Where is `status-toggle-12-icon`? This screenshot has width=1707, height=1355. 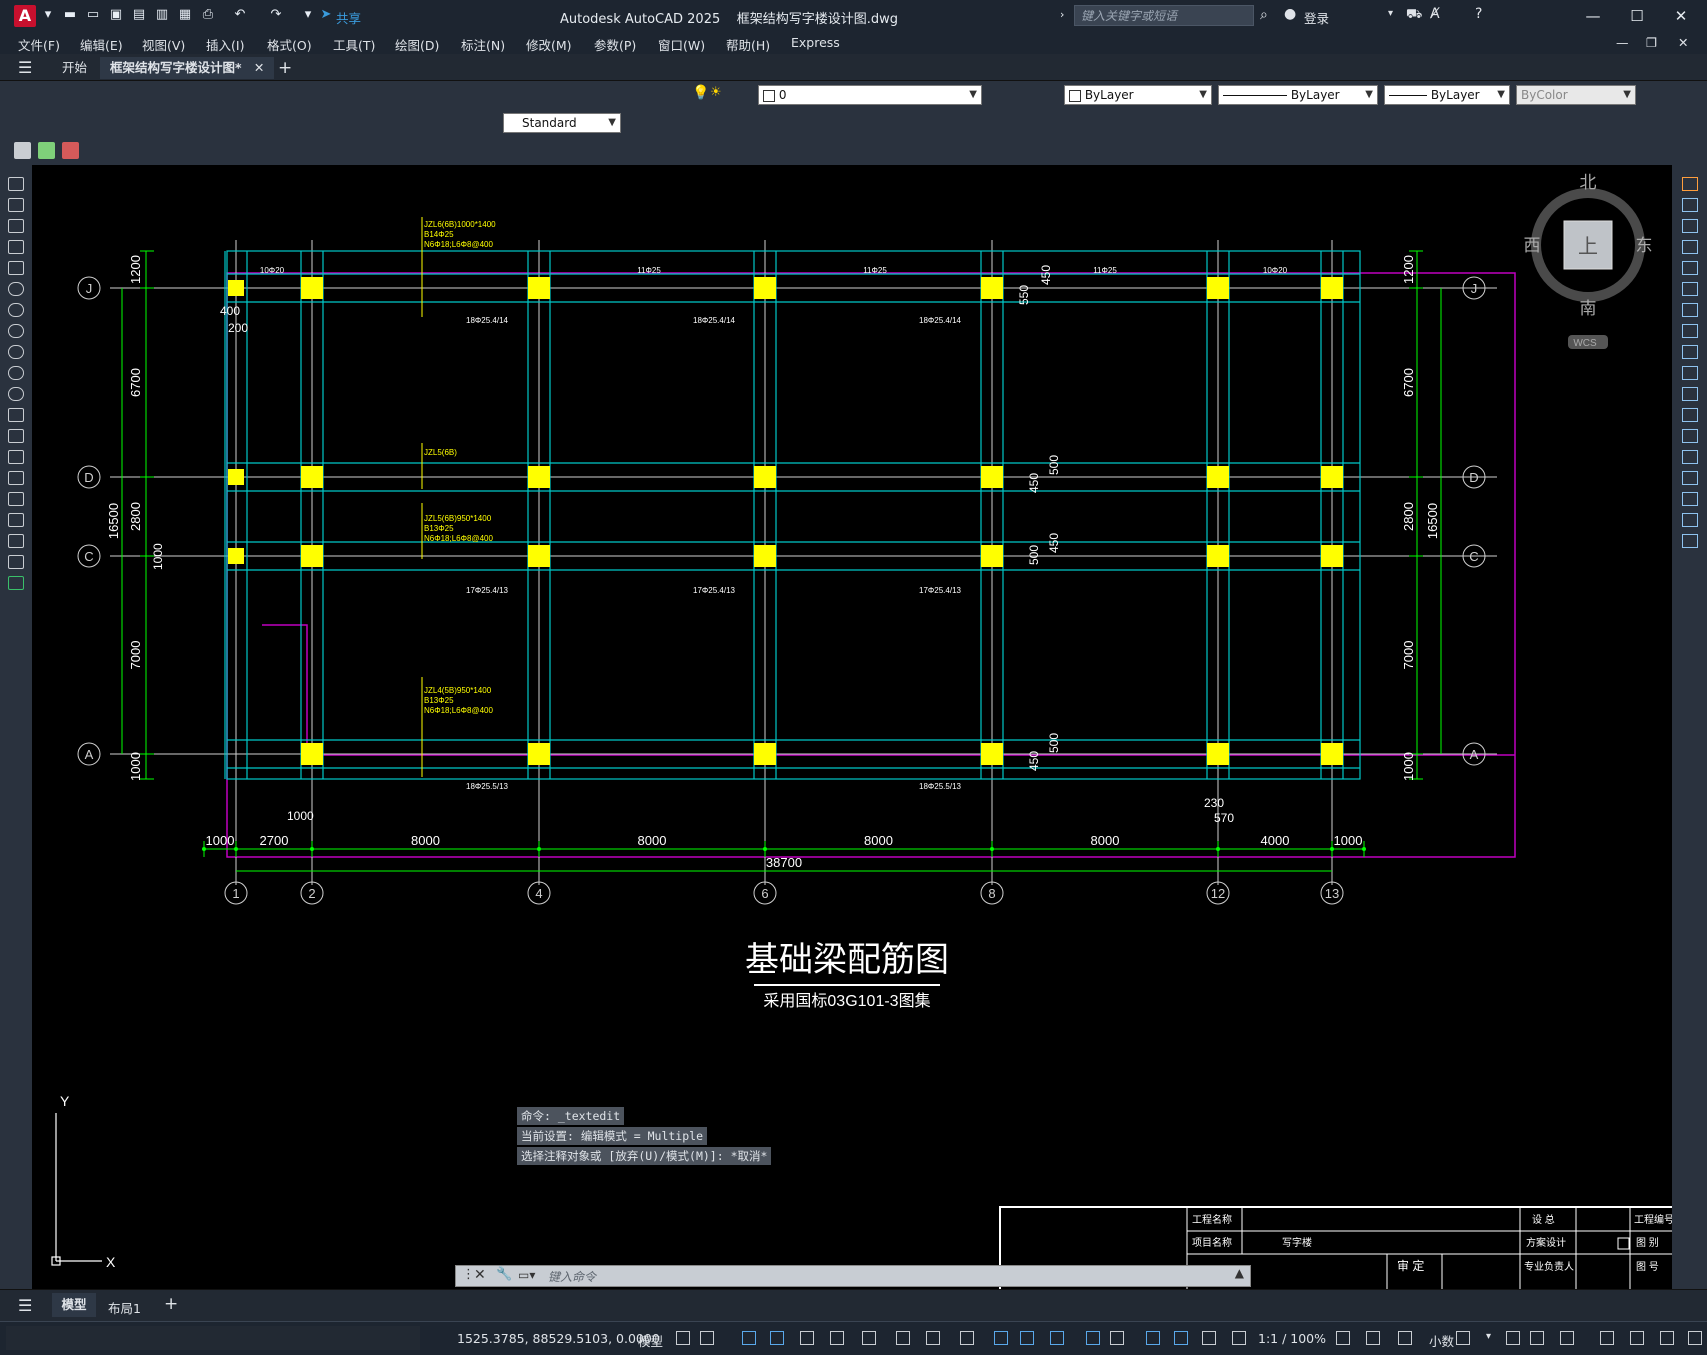
status-toggle-12-icon is located at coordinates (1027, 1338).